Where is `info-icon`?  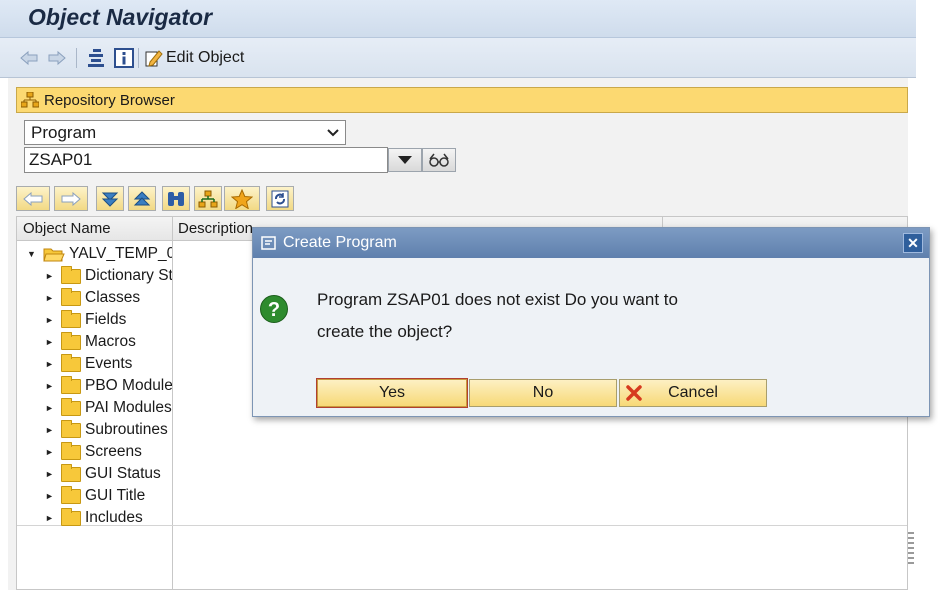
info-icon is located at coordinates (124, 58).